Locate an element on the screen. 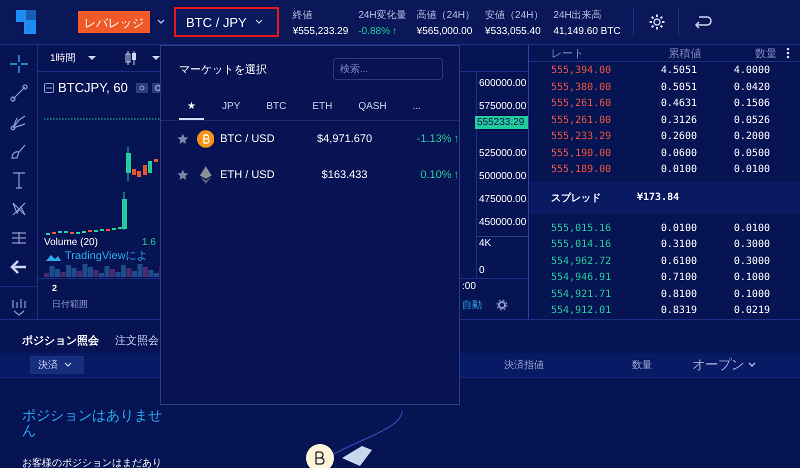  total-cell-text: 0.7100 is located at coordinates (678, 278).